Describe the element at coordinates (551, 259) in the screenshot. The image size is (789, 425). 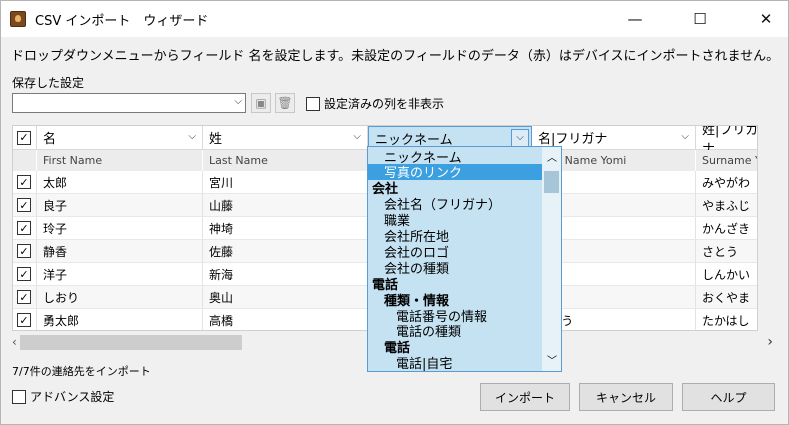
I see `dropdown-scrollbar: ︿ ﹀` at that location.